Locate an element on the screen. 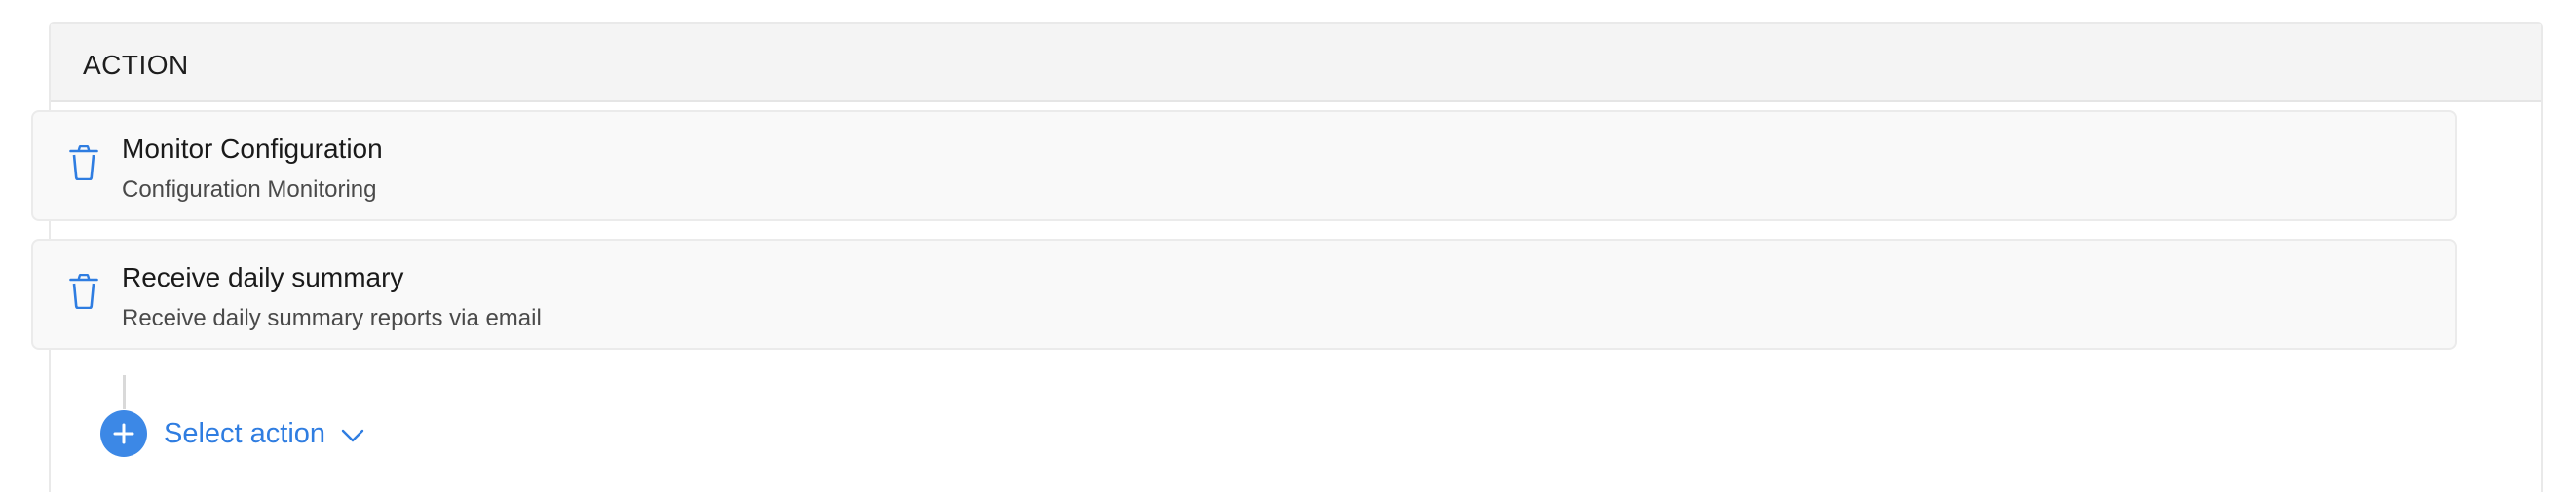 This screenshot has width=2576, height=497. select-action-dropdown: Select action is located at coordinates (232, 434).